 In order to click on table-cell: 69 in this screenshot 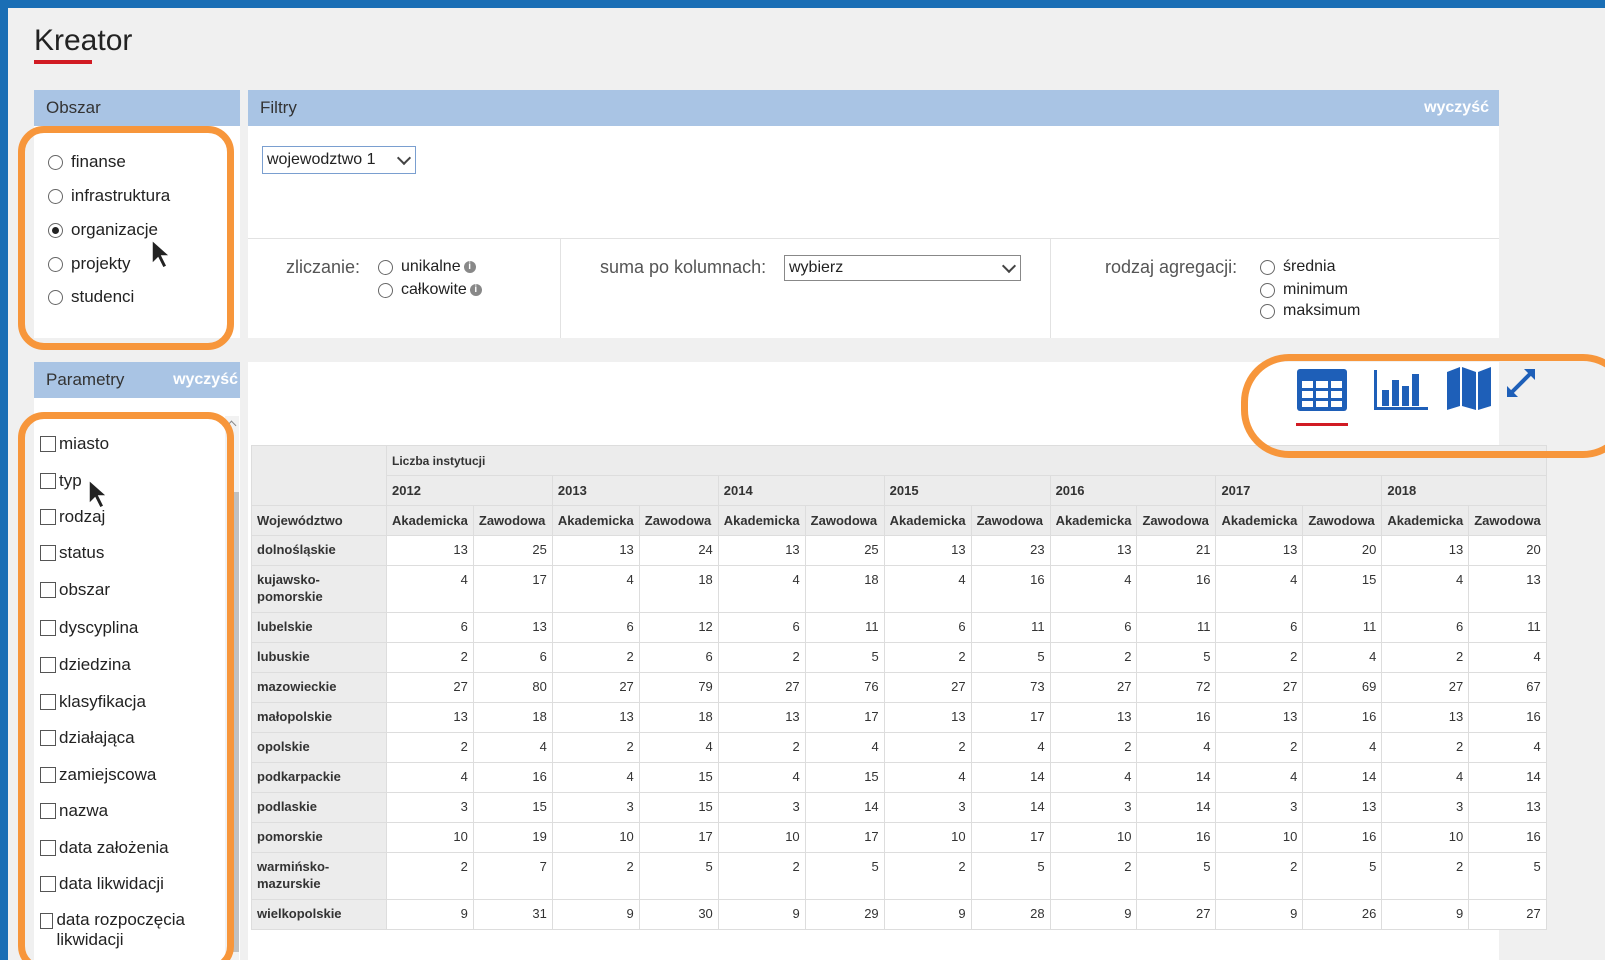, I will do `click(1342, 687)`.